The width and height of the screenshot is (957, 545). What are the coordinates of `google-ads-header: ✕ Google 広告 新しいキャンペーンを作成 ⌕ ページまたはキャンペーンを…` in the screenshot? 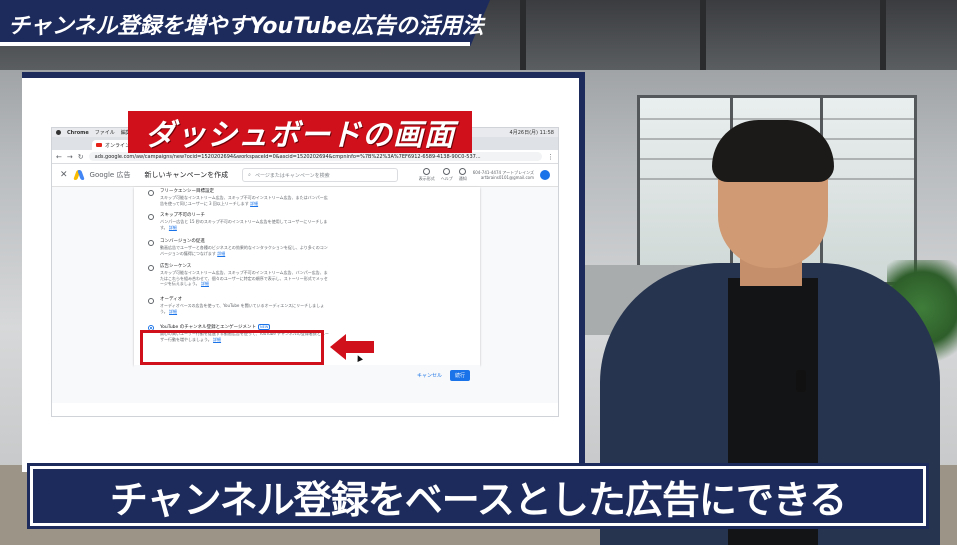 It's located at (305, 175).